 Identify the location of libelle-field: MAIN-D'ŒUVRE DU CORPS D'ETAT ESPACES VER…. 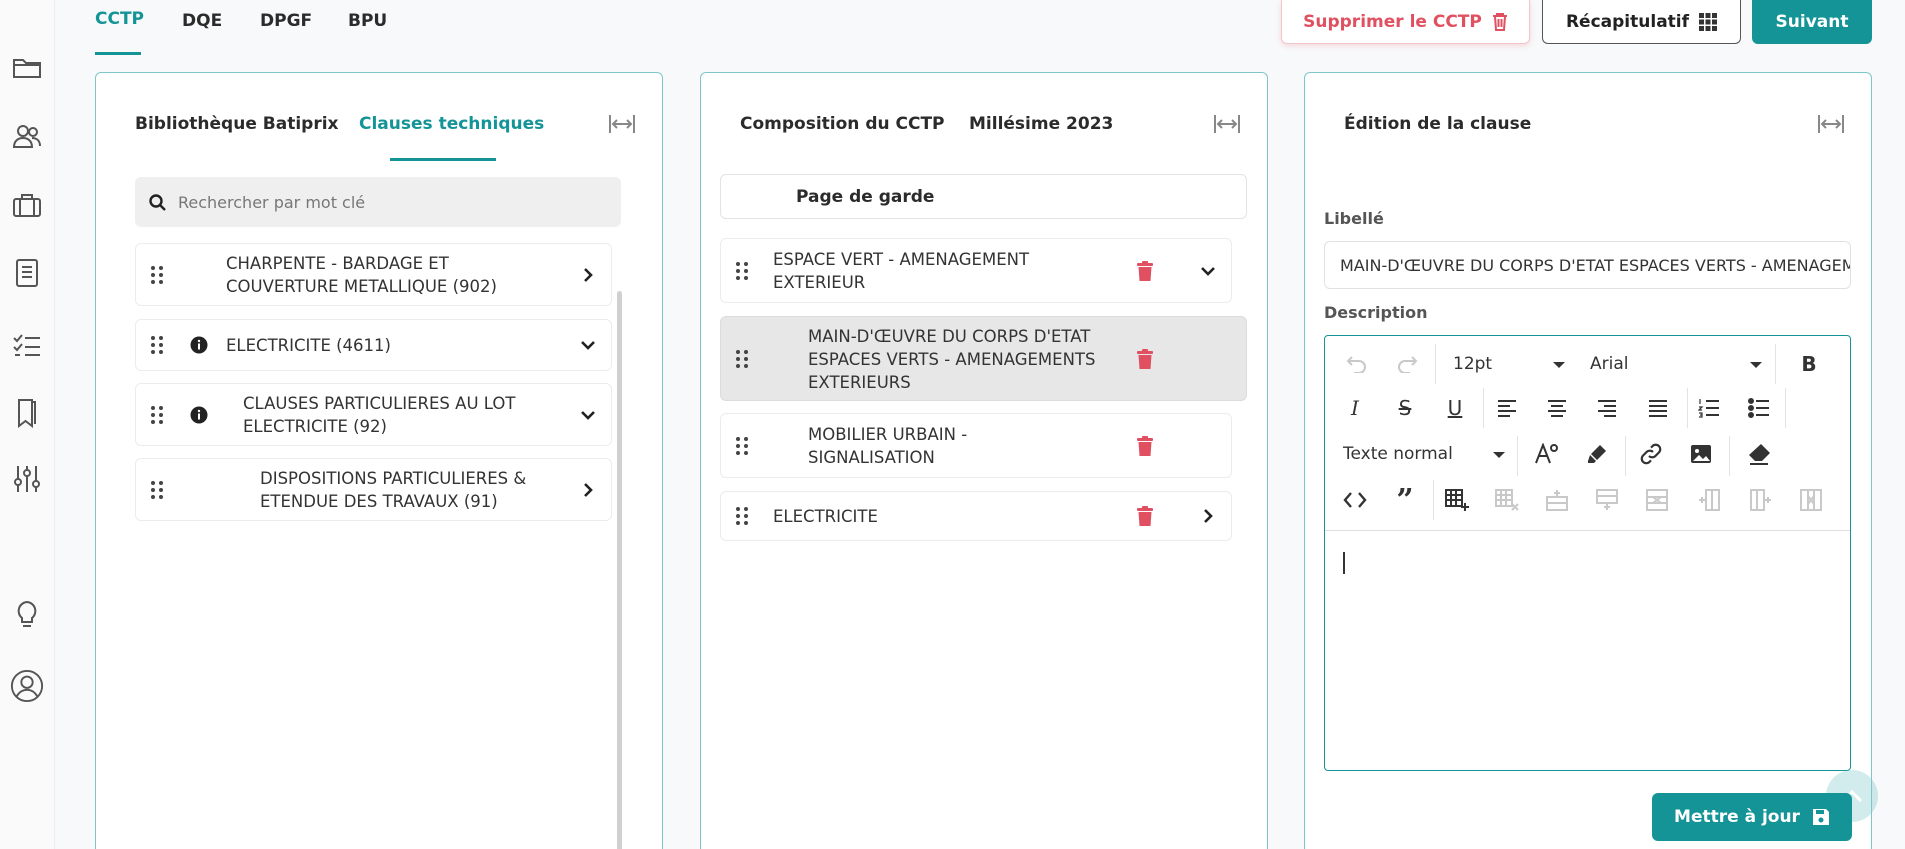
(1587, 265).